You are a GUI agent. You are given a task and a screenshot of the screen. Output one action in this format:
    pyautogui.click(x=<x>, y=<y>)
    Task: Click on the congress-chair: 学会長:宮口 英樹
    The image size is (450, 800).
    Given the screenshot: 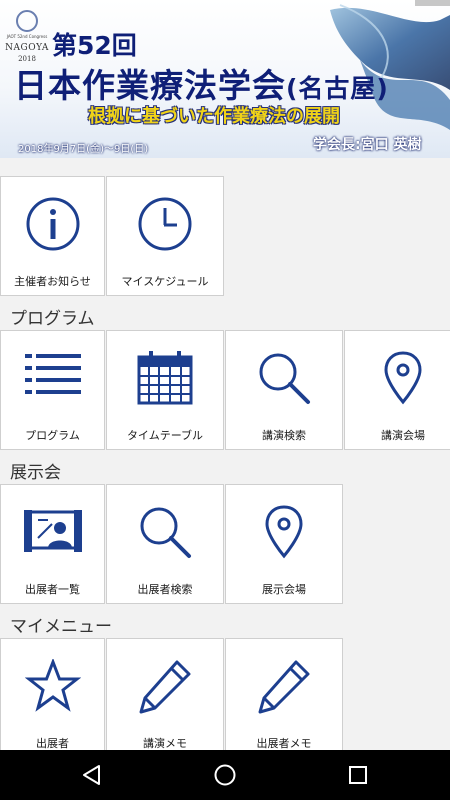 What is the action you would take?
    pyautogui.click(x=367, y=145)
    